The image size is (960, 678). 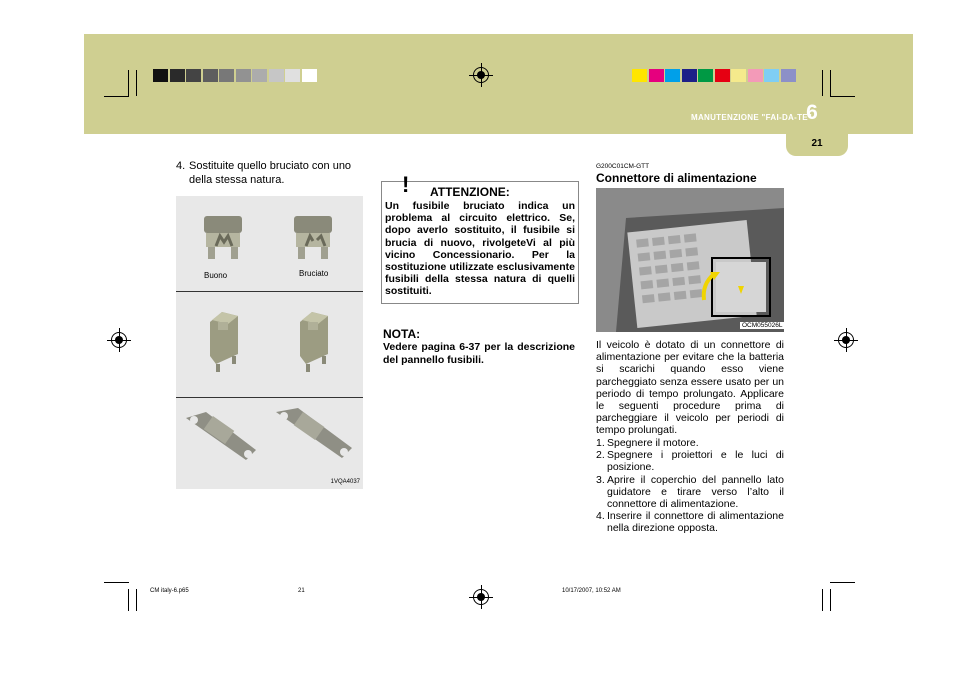 What do you see at coordinates (221, 436) in the screenshot?
I see `bolt-fuse-good-icon` at bounding box center [221, 436].